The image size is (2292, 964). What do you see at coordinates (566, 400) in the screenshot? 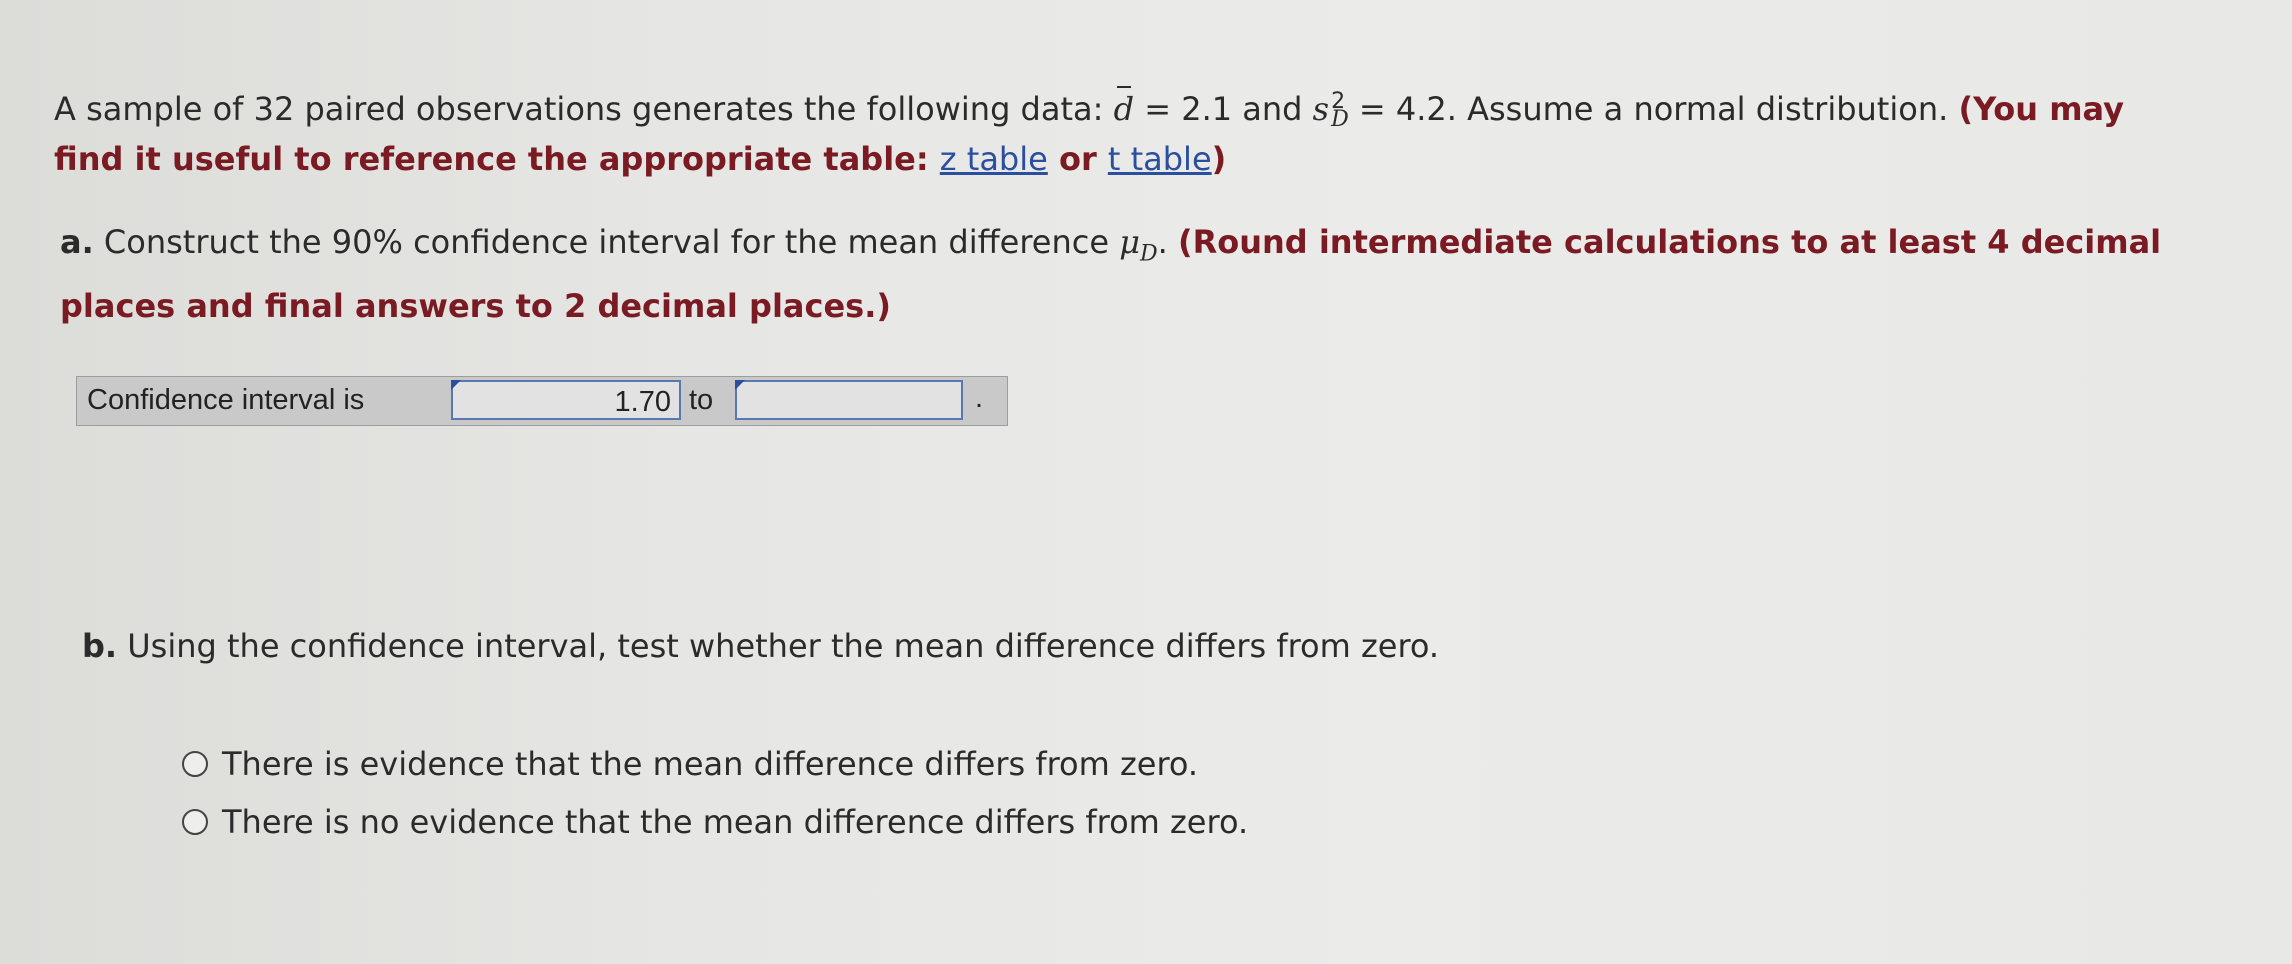
I see `ci-lower-input: 1.70` at bounding box center [566, 400].